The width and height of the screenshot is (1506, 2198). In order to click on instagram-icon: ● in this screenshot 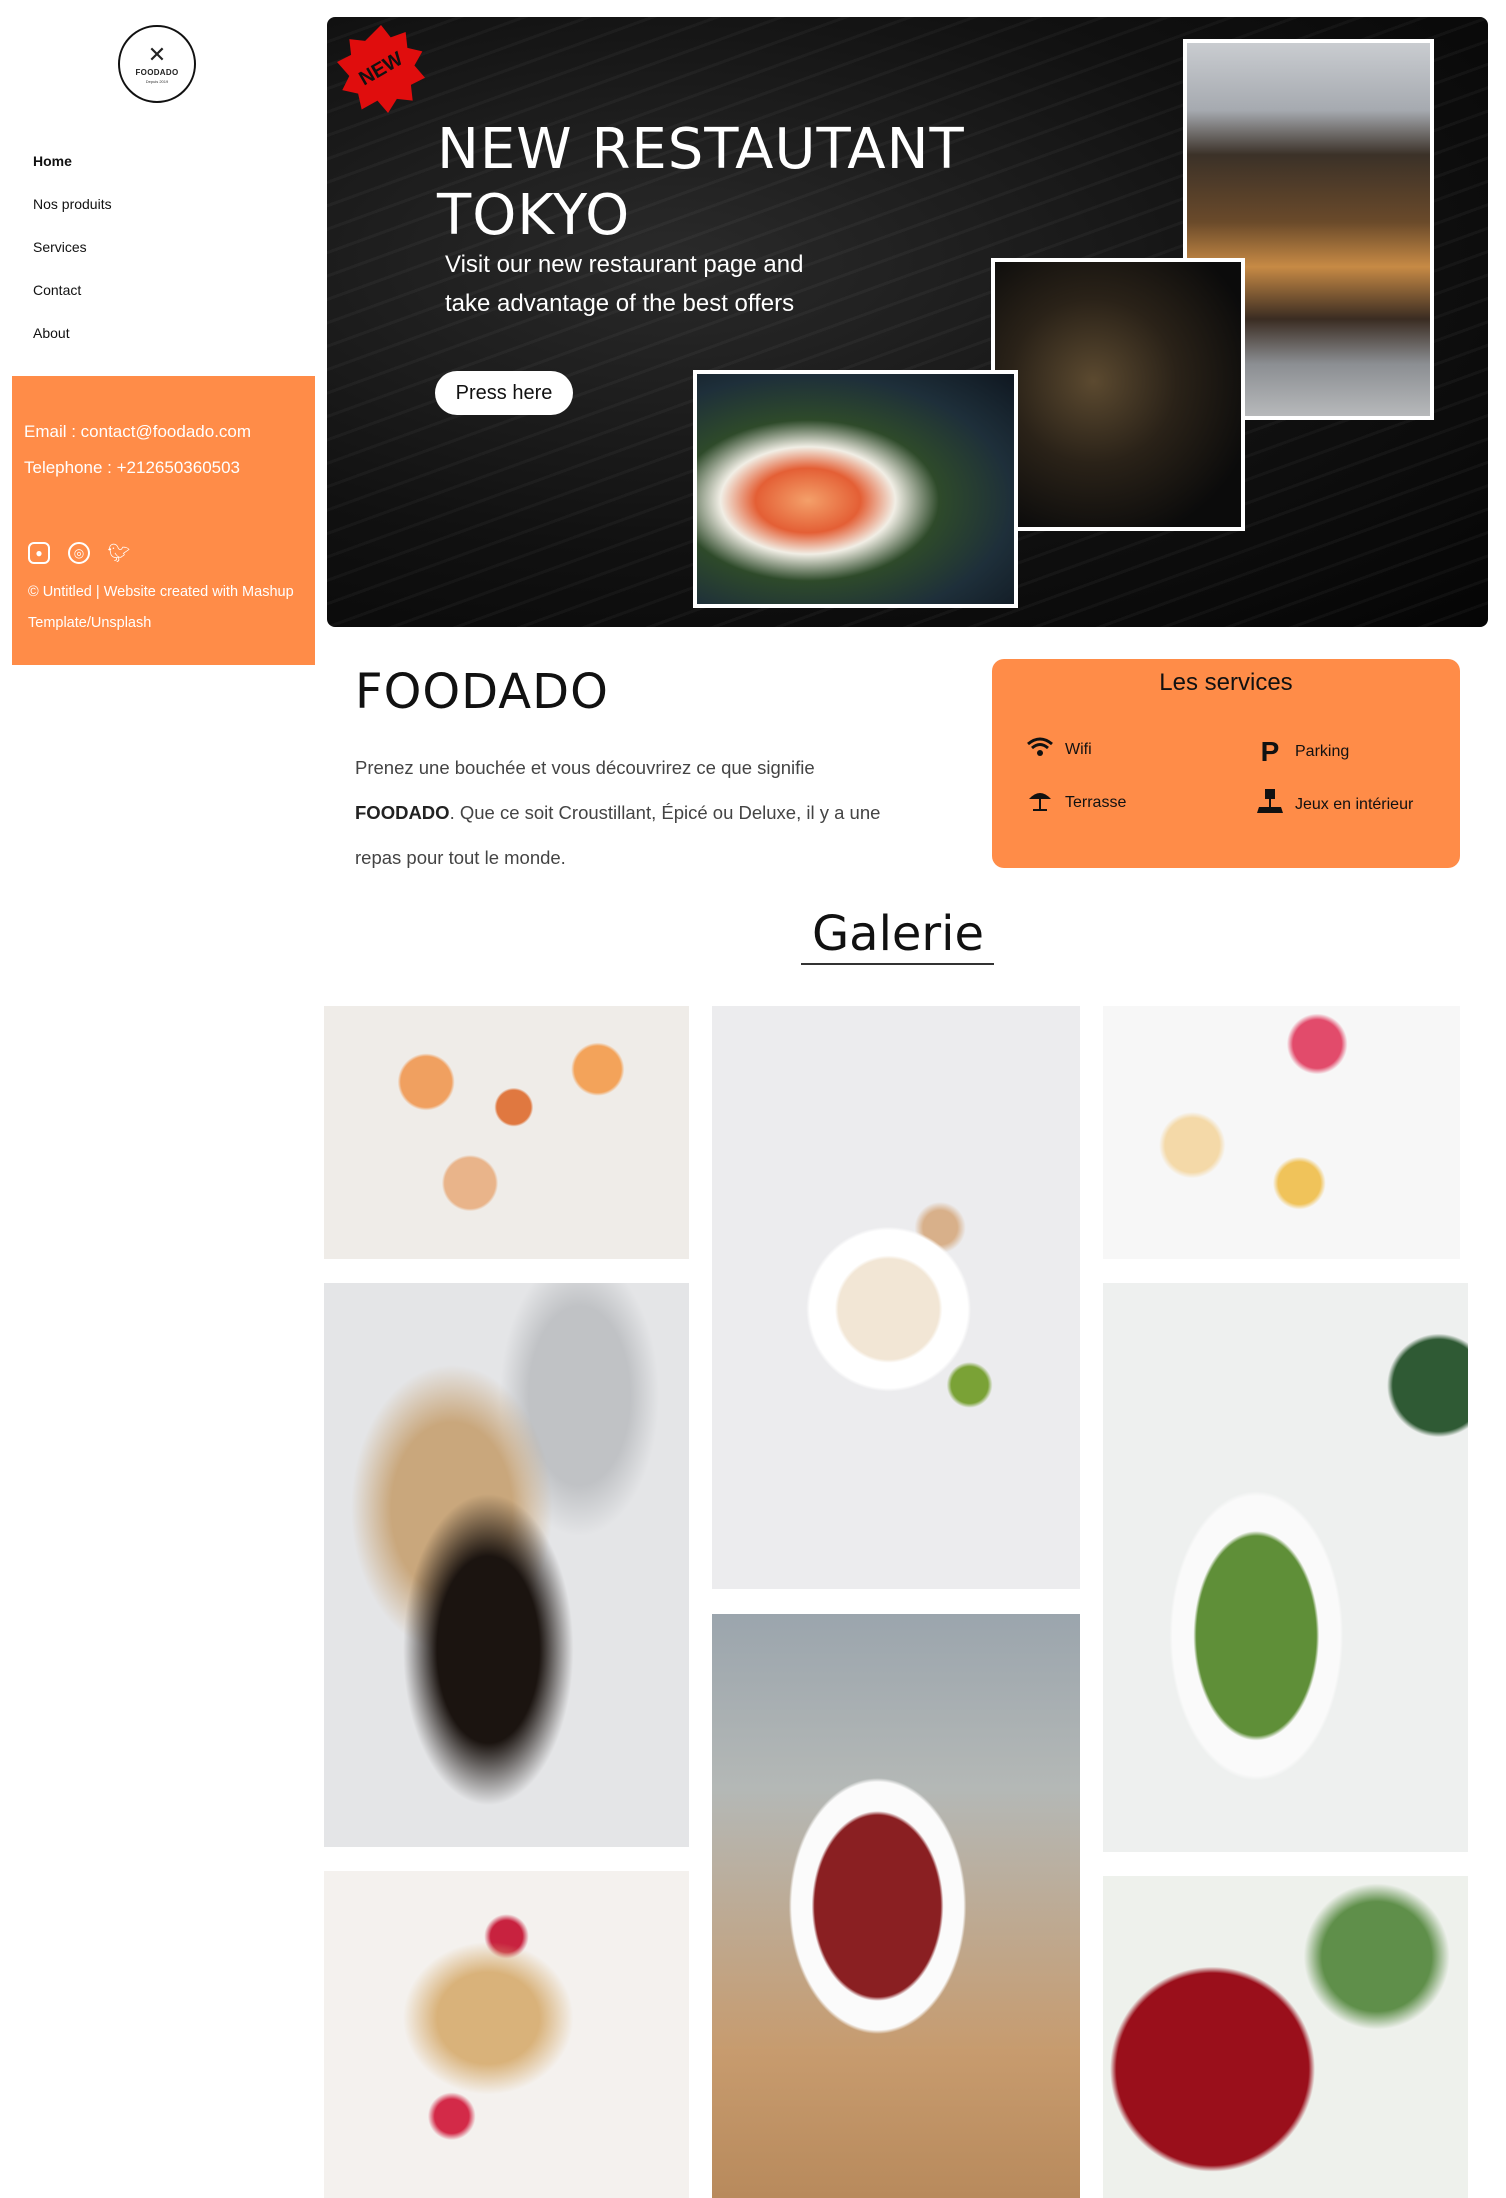, I will do `click(39, 553)`.